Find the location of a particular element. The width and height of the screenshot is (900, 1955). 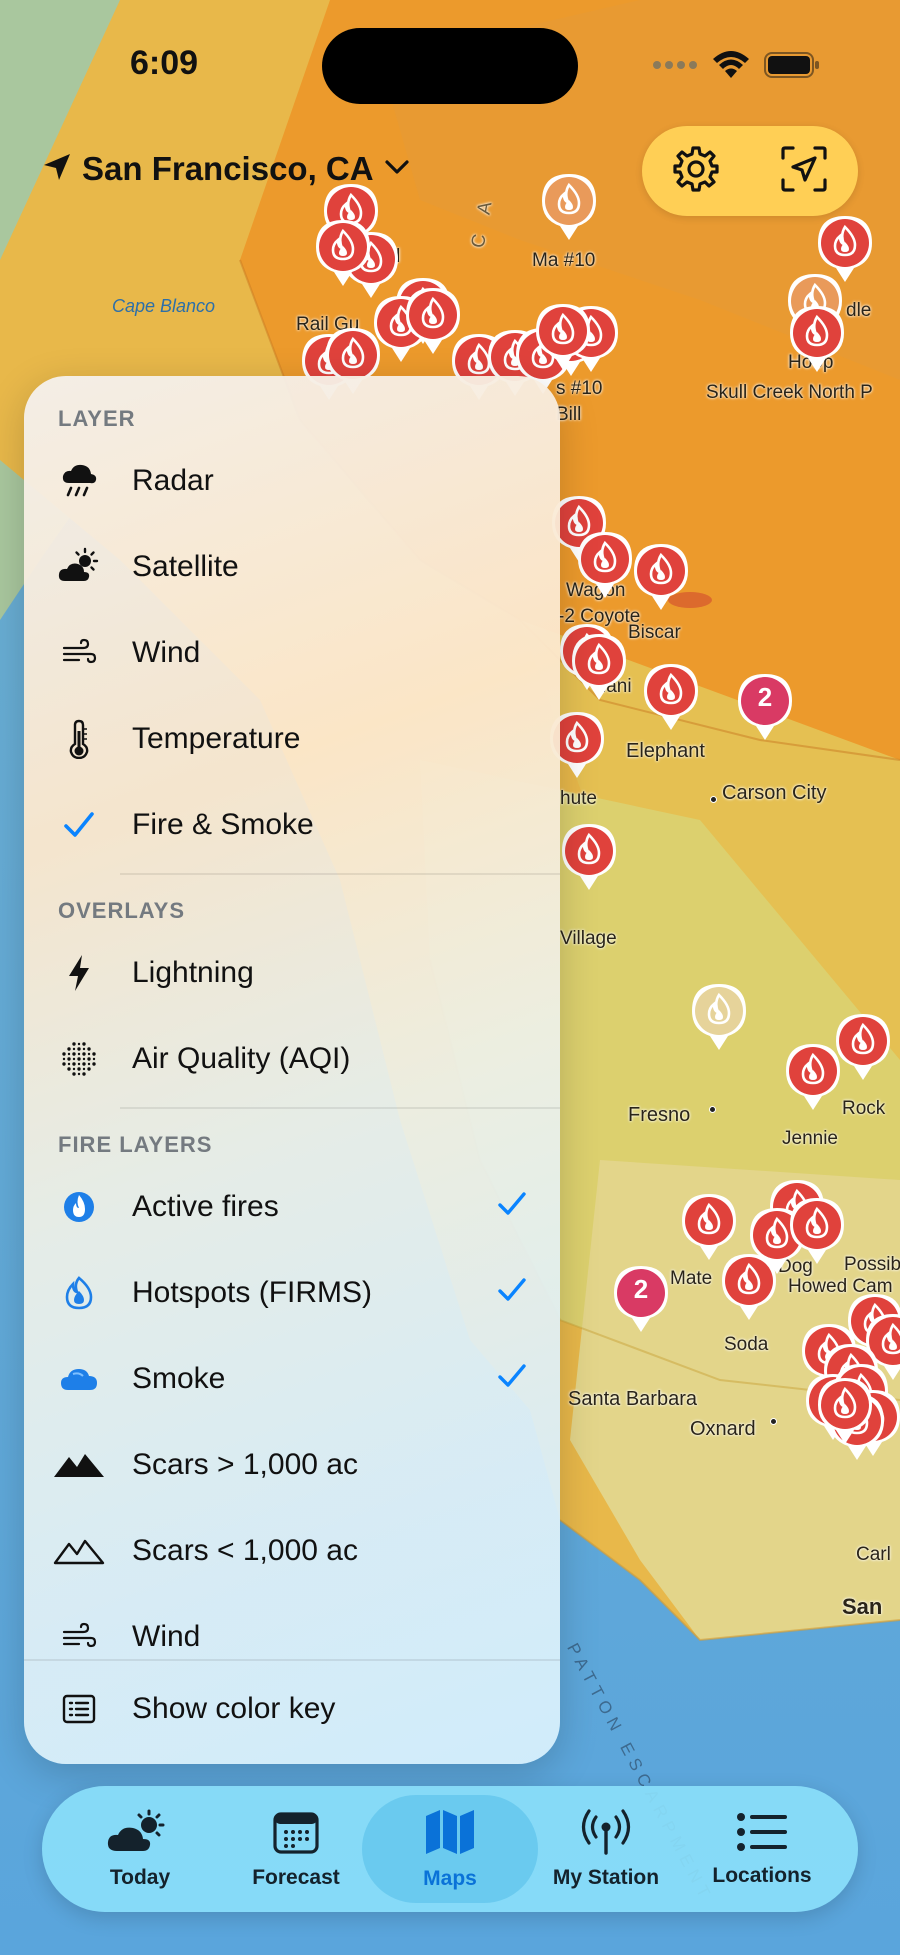

map-label: Carson City is located at coordinates (774, 793).